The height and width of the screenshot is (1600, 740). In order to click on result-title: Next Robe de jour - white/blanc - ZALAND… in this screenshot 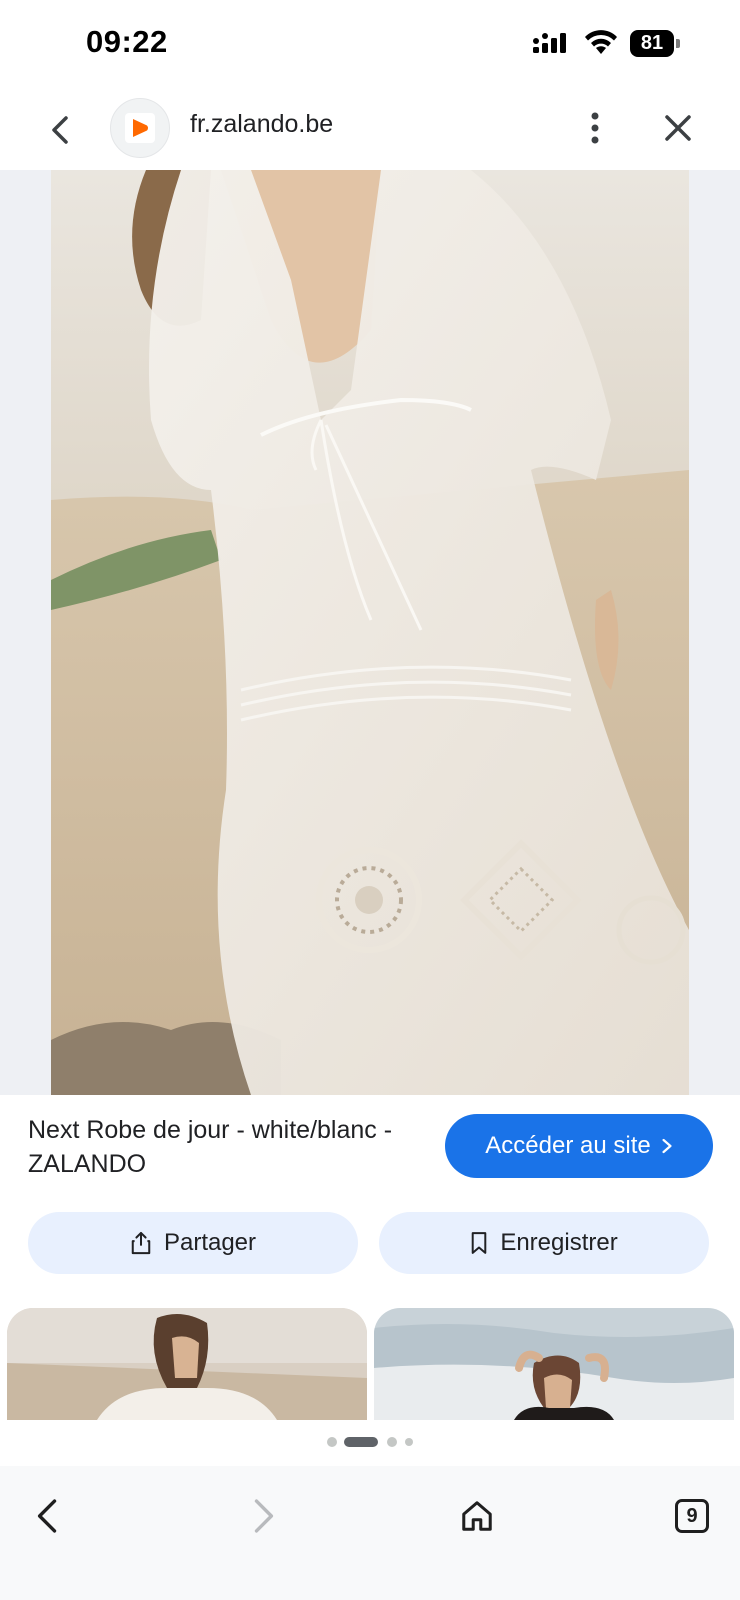, I will do `click(223, 1147)`.